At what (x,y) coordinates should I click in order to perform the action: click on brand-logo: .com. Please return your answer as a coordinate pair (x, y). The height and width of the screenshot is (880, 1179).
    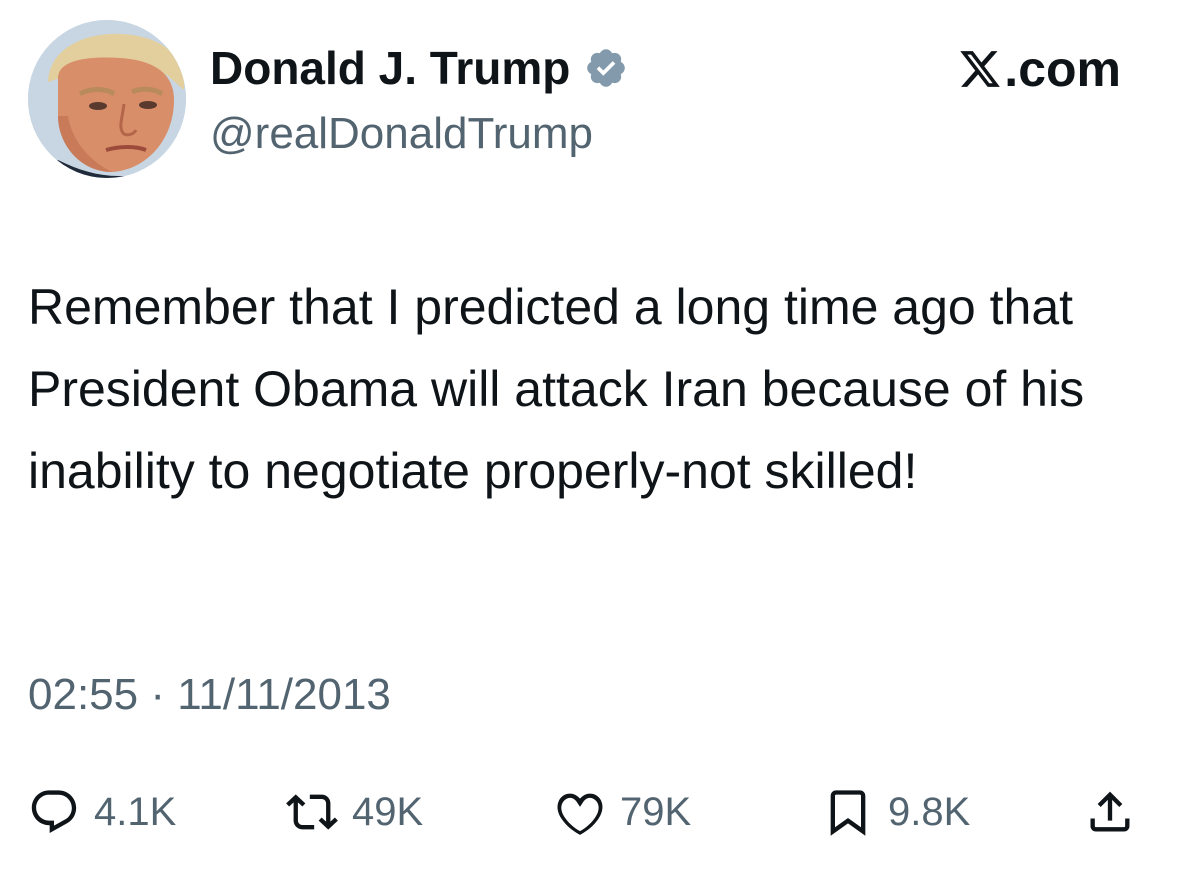
    Looking at the image, I should click on (1039, 69).